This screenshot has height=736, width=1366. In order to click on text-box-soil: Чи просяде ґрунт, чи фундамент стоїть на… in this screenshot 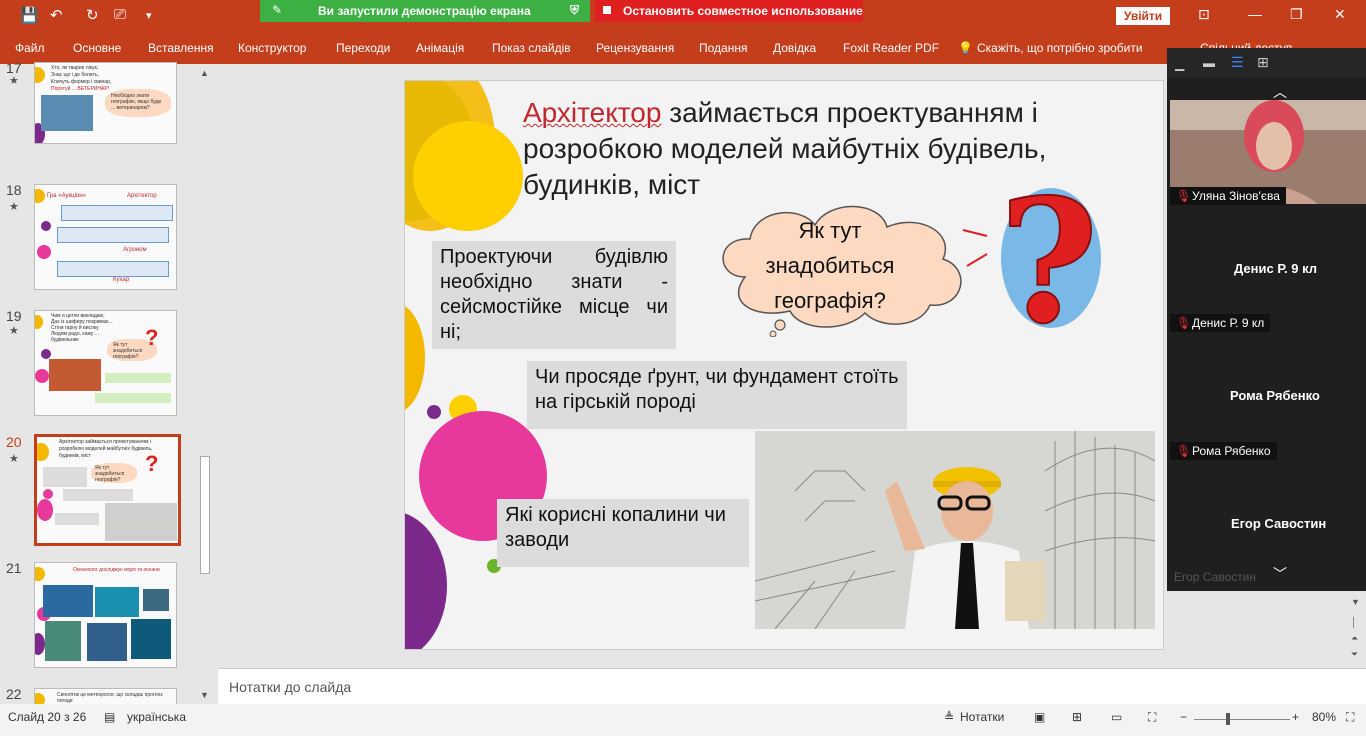, I will do `click(717, 395)`.